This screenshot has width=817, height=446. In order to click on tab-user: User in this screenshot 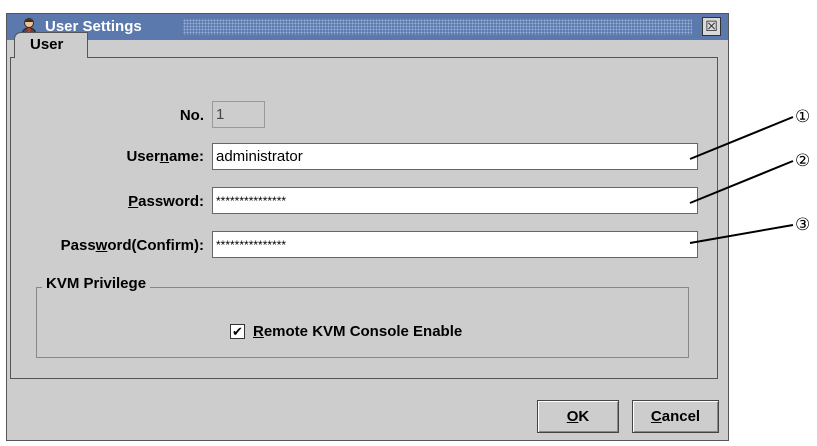, I will do `click(51, 45)`.